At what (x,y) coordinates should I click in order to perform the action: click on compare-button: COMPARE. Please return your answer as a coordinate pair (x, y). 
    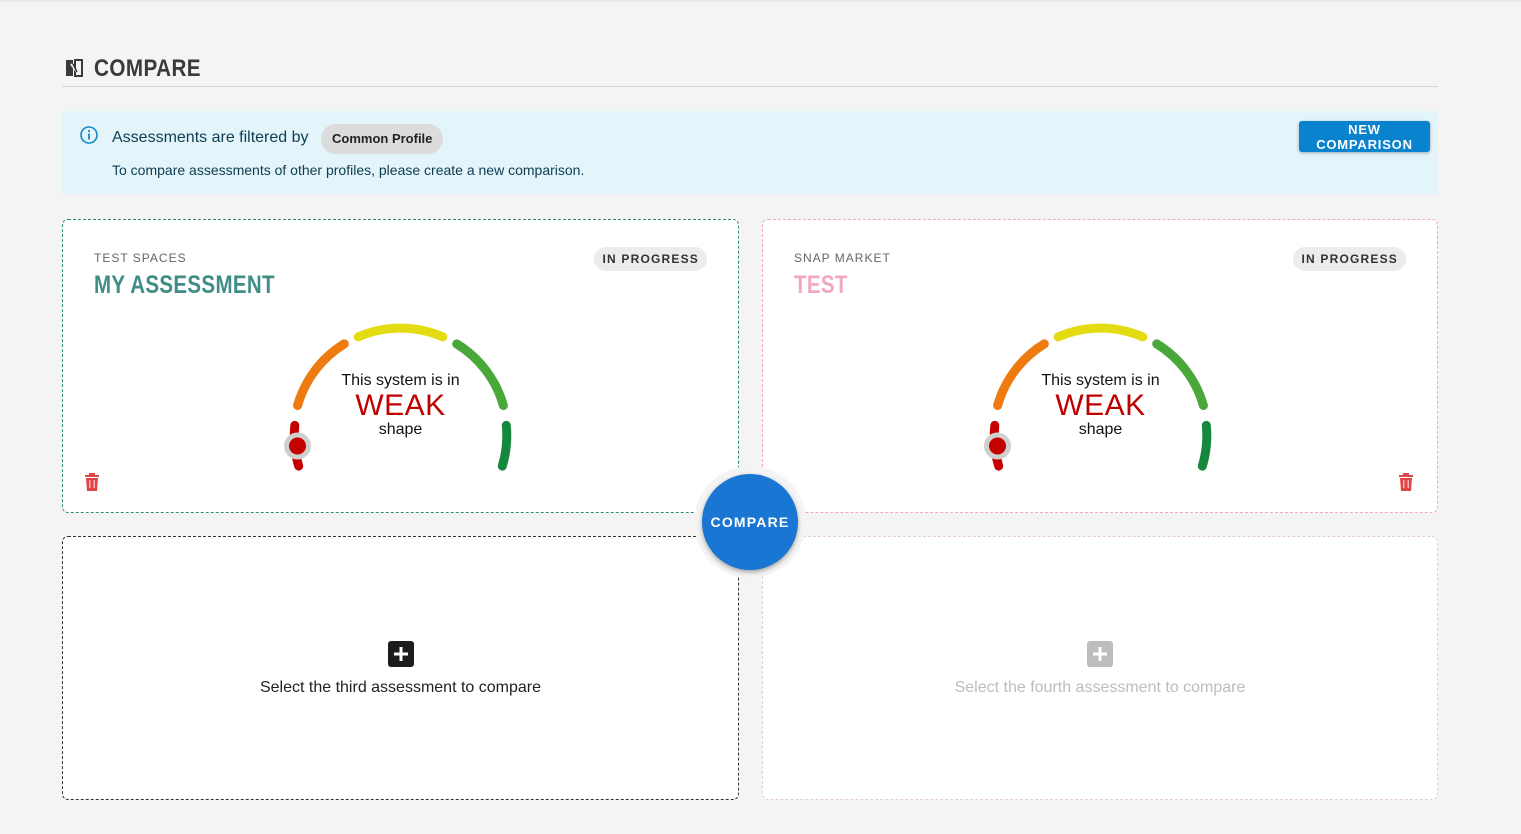
    Looking at the image, I should click on (750, 522).